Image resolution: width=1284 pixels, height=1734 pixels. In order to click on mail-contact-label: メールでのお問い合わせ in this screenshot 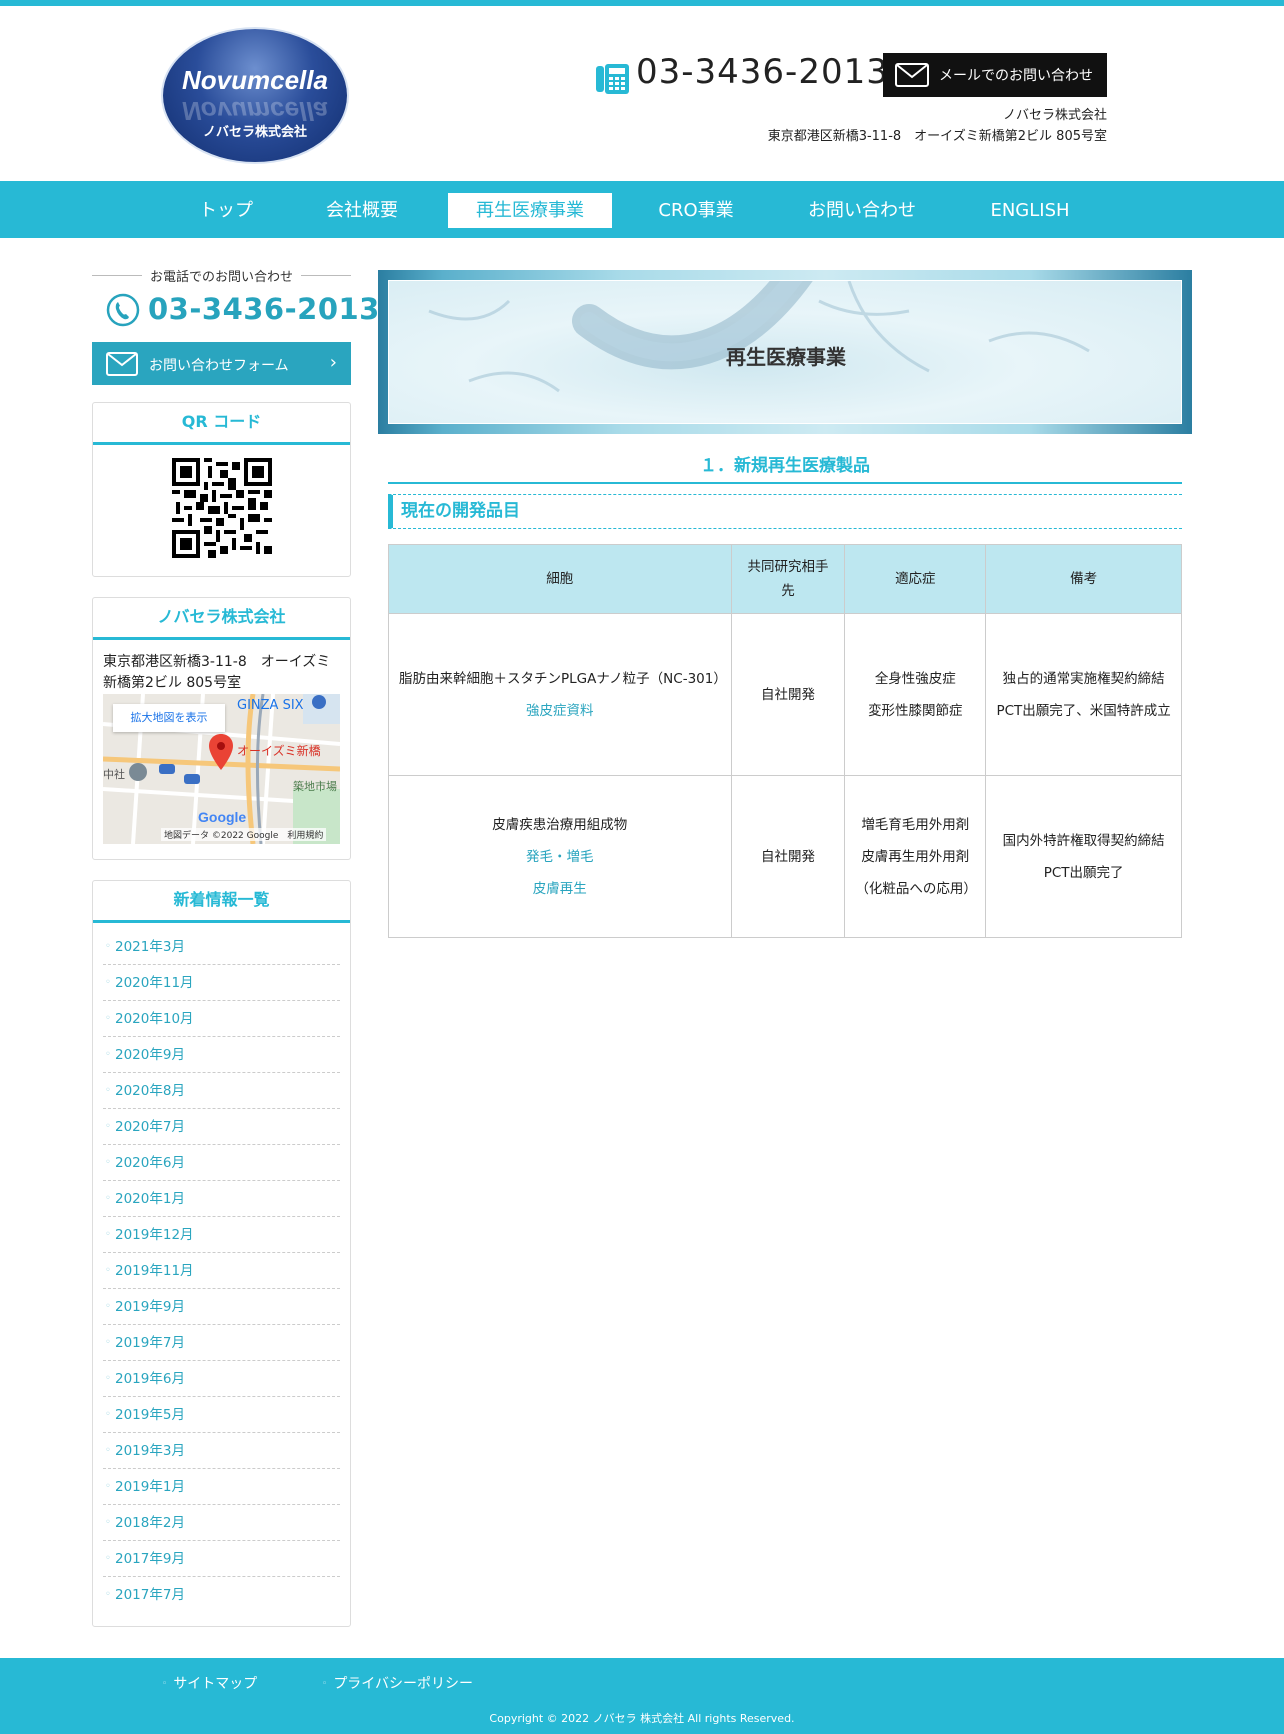, I will do `click(1016, 76)`.